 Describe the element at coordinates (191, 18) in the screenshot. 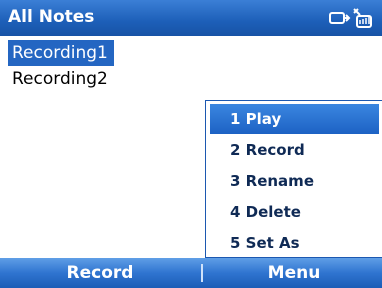

I see `title-bar: All Notes` at that location.